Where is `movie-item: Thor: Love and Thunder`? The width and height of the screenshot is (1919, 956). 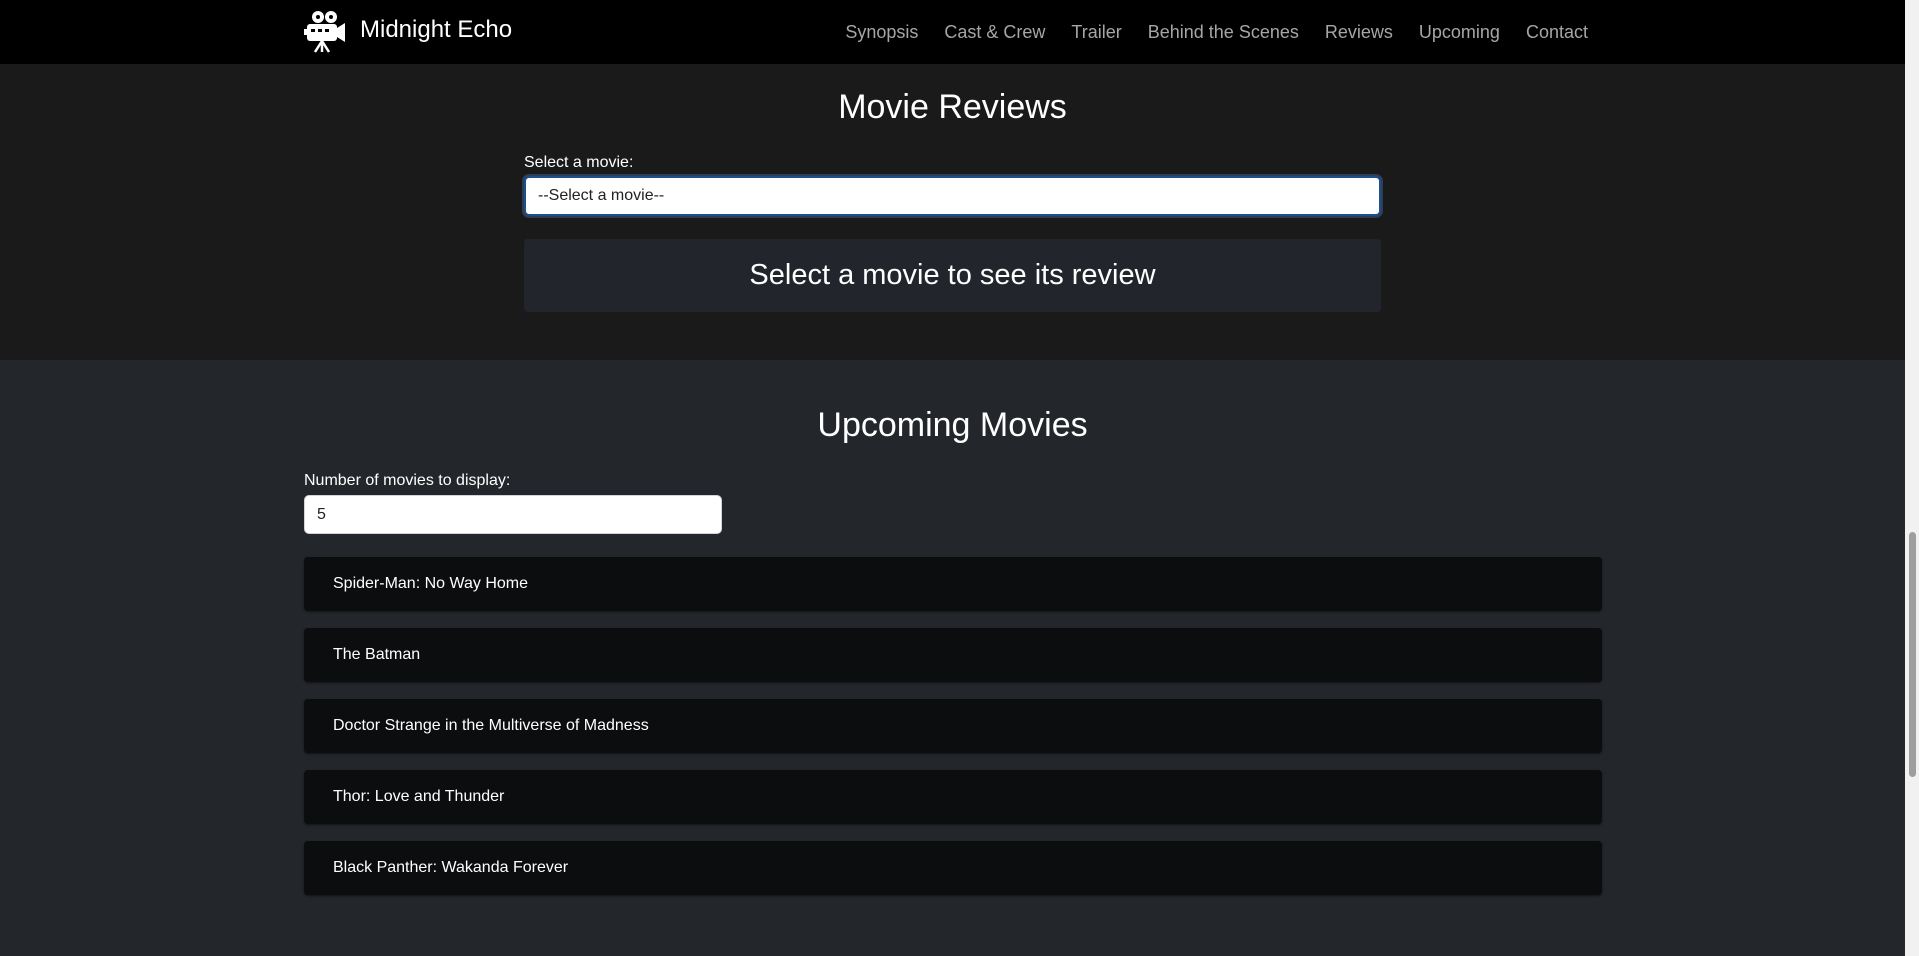
movie-item: Thor: Love and Thunder is located at coordinates (953, 797).